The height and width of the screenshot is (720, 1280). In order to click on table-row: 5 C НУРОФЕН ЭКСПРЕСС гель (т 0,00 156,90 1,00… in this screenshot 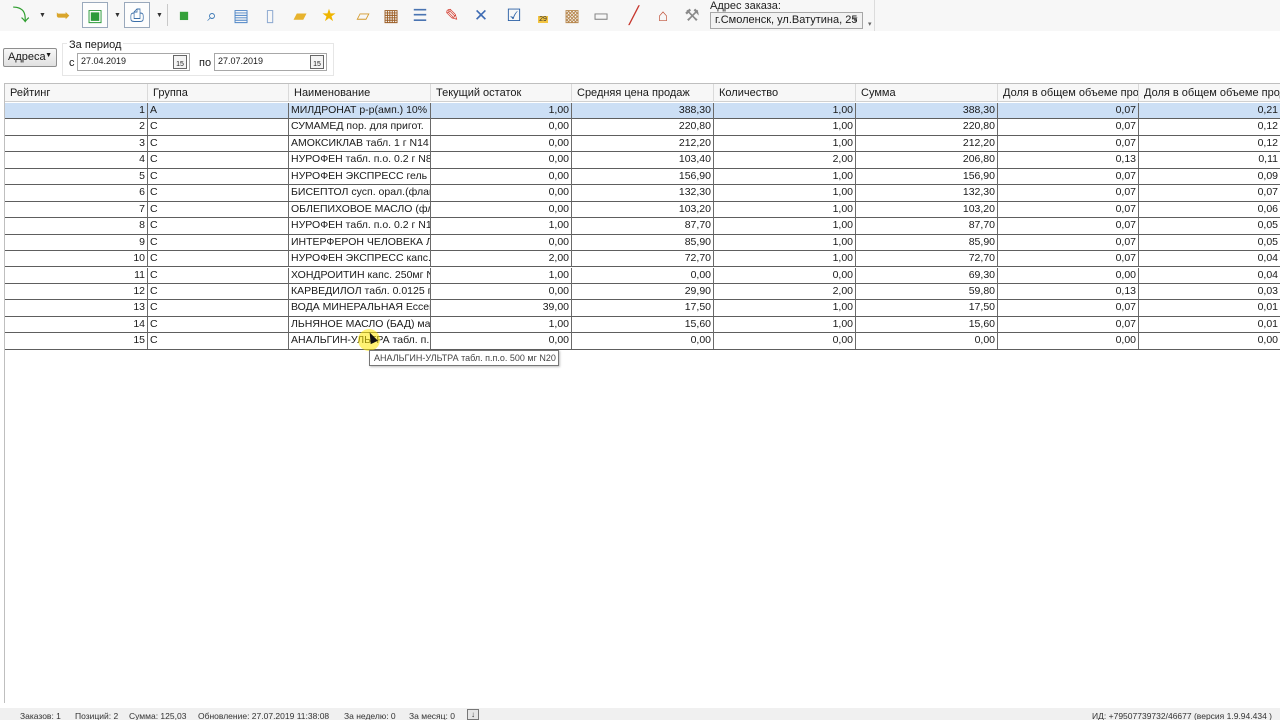, I will do `click(642, 177)`.